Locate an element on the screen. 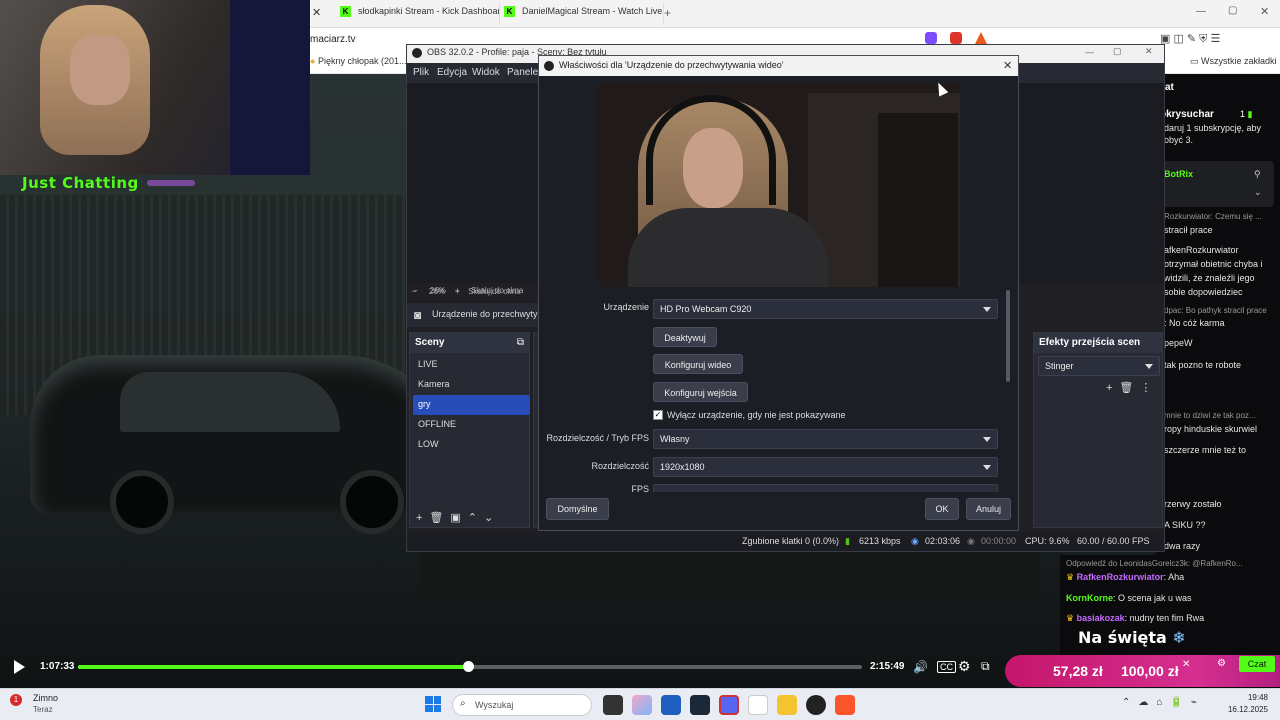 The image size is (1280, 720). resfps-select: Własny is located at coordinates (825, 439).